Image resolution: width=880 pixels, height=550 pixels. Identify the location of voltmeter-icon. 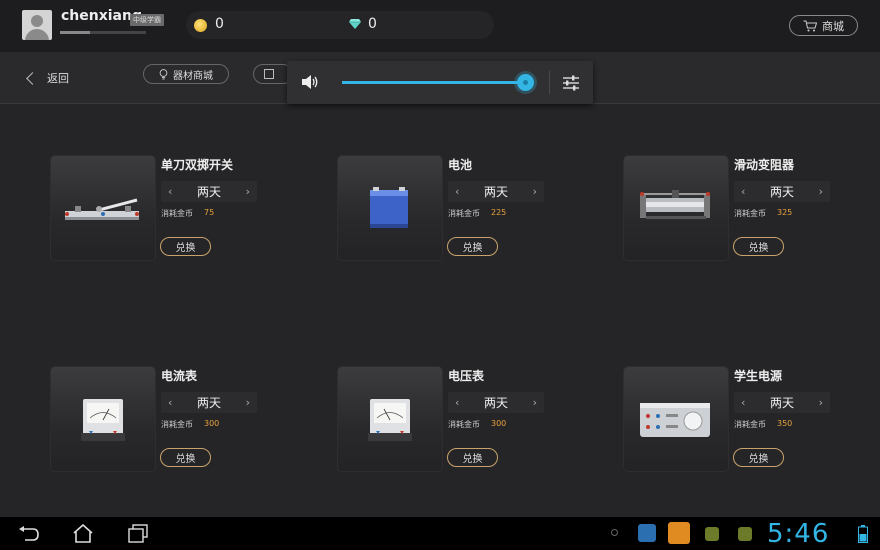
(390, 420).